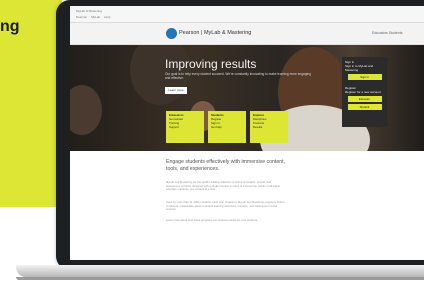 The height and width of the screenshot is (302, 424). What do you see at coordinates (220, 271) in the screenshot?
I see `laptop-base` at bounding box center [220, 271].